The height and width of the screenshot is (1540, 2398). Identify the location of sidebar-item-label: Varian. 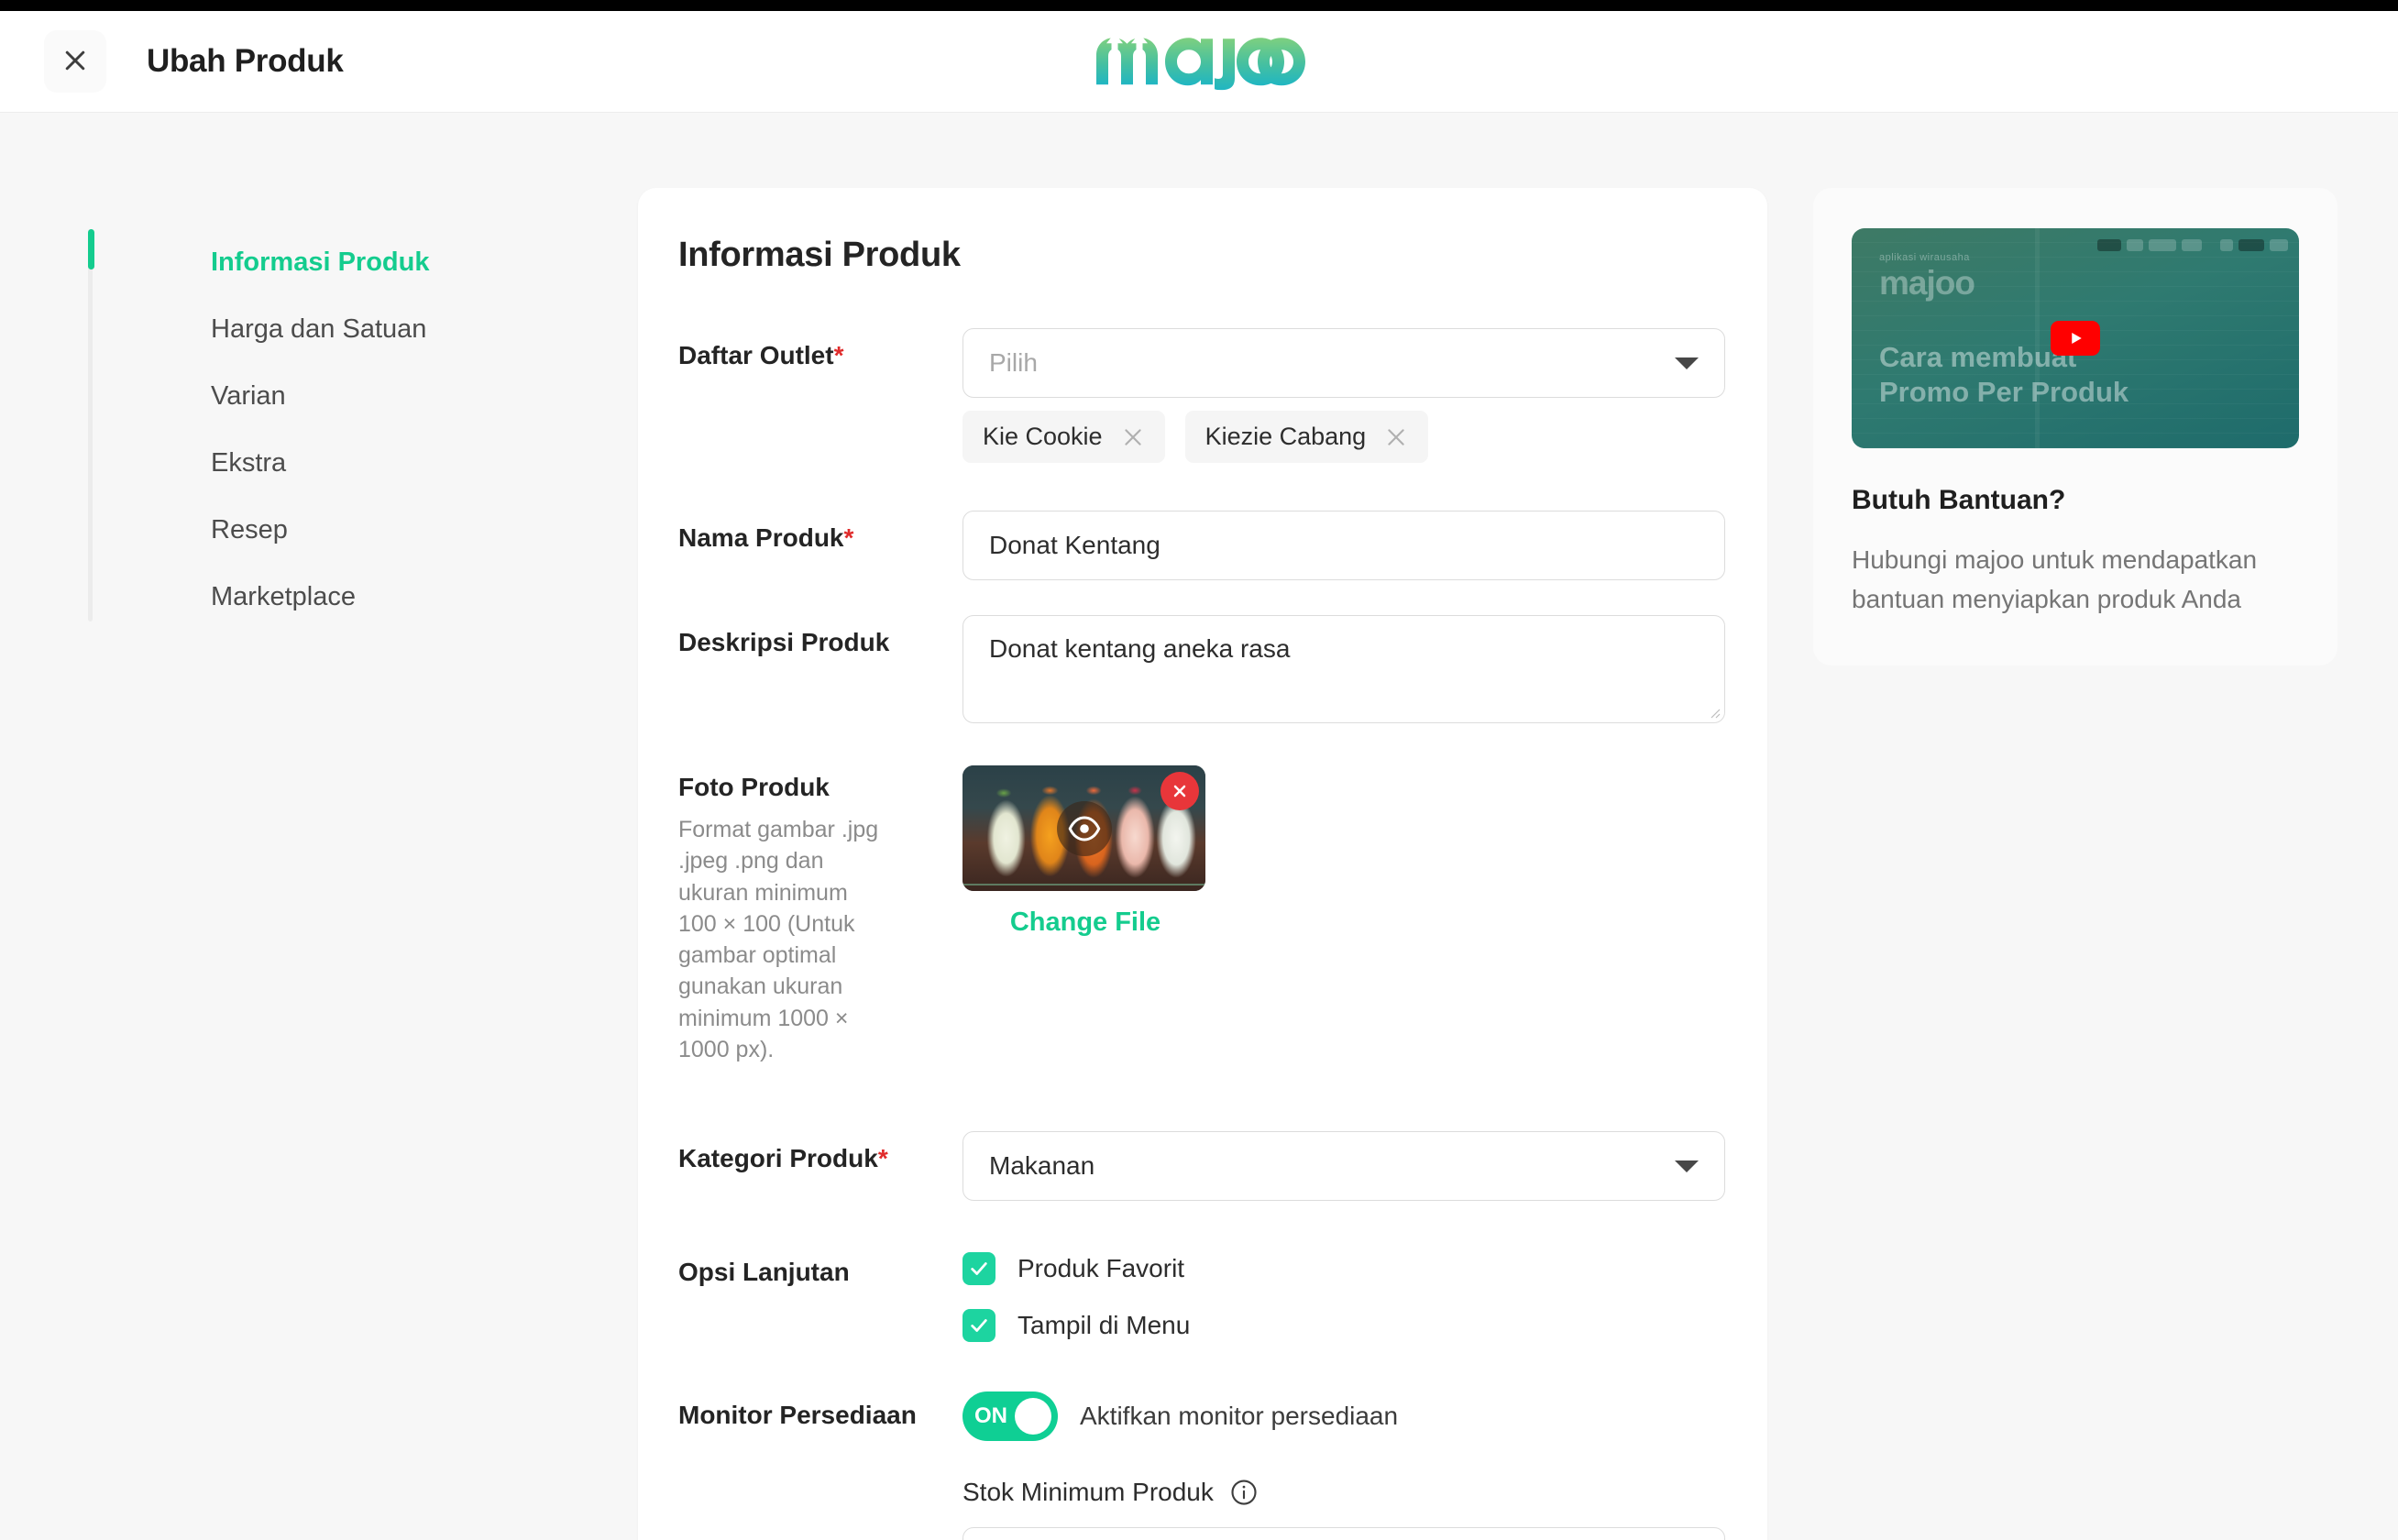
(248, 396).